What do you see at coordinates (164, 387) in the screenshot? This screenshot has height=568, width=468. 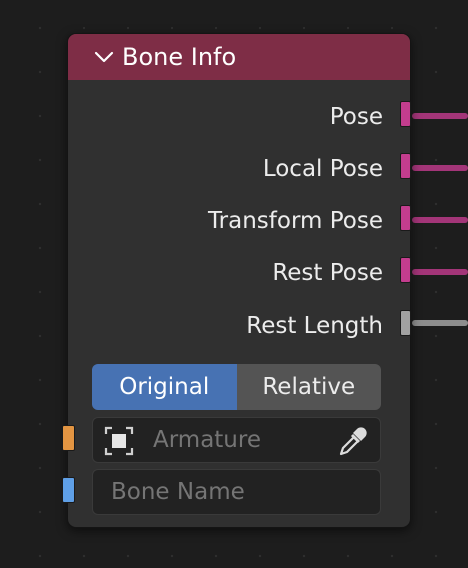 I see `mode-original-button: Original` at bounding box center [164, 387].